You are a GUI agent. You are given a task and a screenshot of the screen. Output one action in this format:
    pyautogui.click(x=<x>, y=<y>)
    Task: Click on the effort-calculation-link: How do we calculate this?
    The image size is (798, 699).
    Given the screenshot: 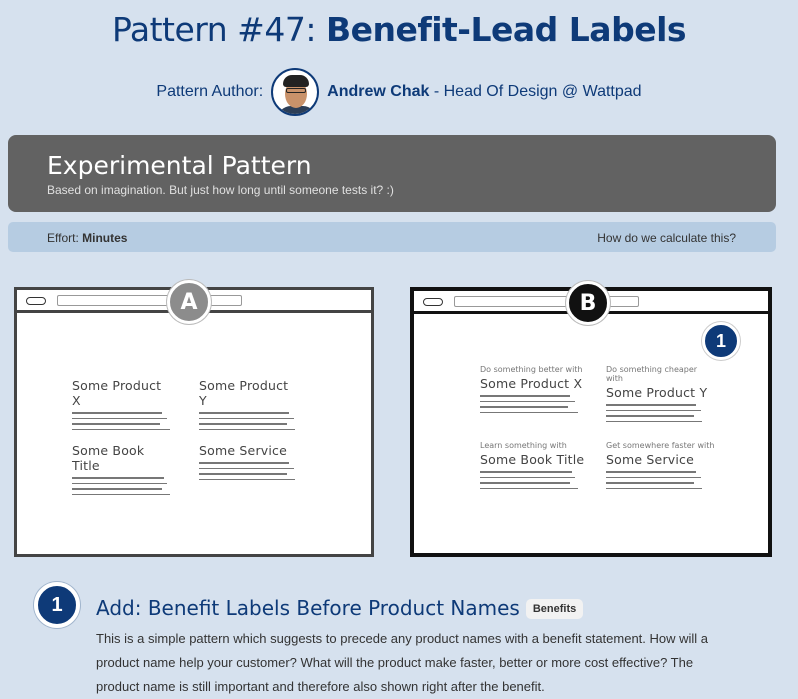 What is the action you would take?
    pyautogui.click(x=666, y=238)
    